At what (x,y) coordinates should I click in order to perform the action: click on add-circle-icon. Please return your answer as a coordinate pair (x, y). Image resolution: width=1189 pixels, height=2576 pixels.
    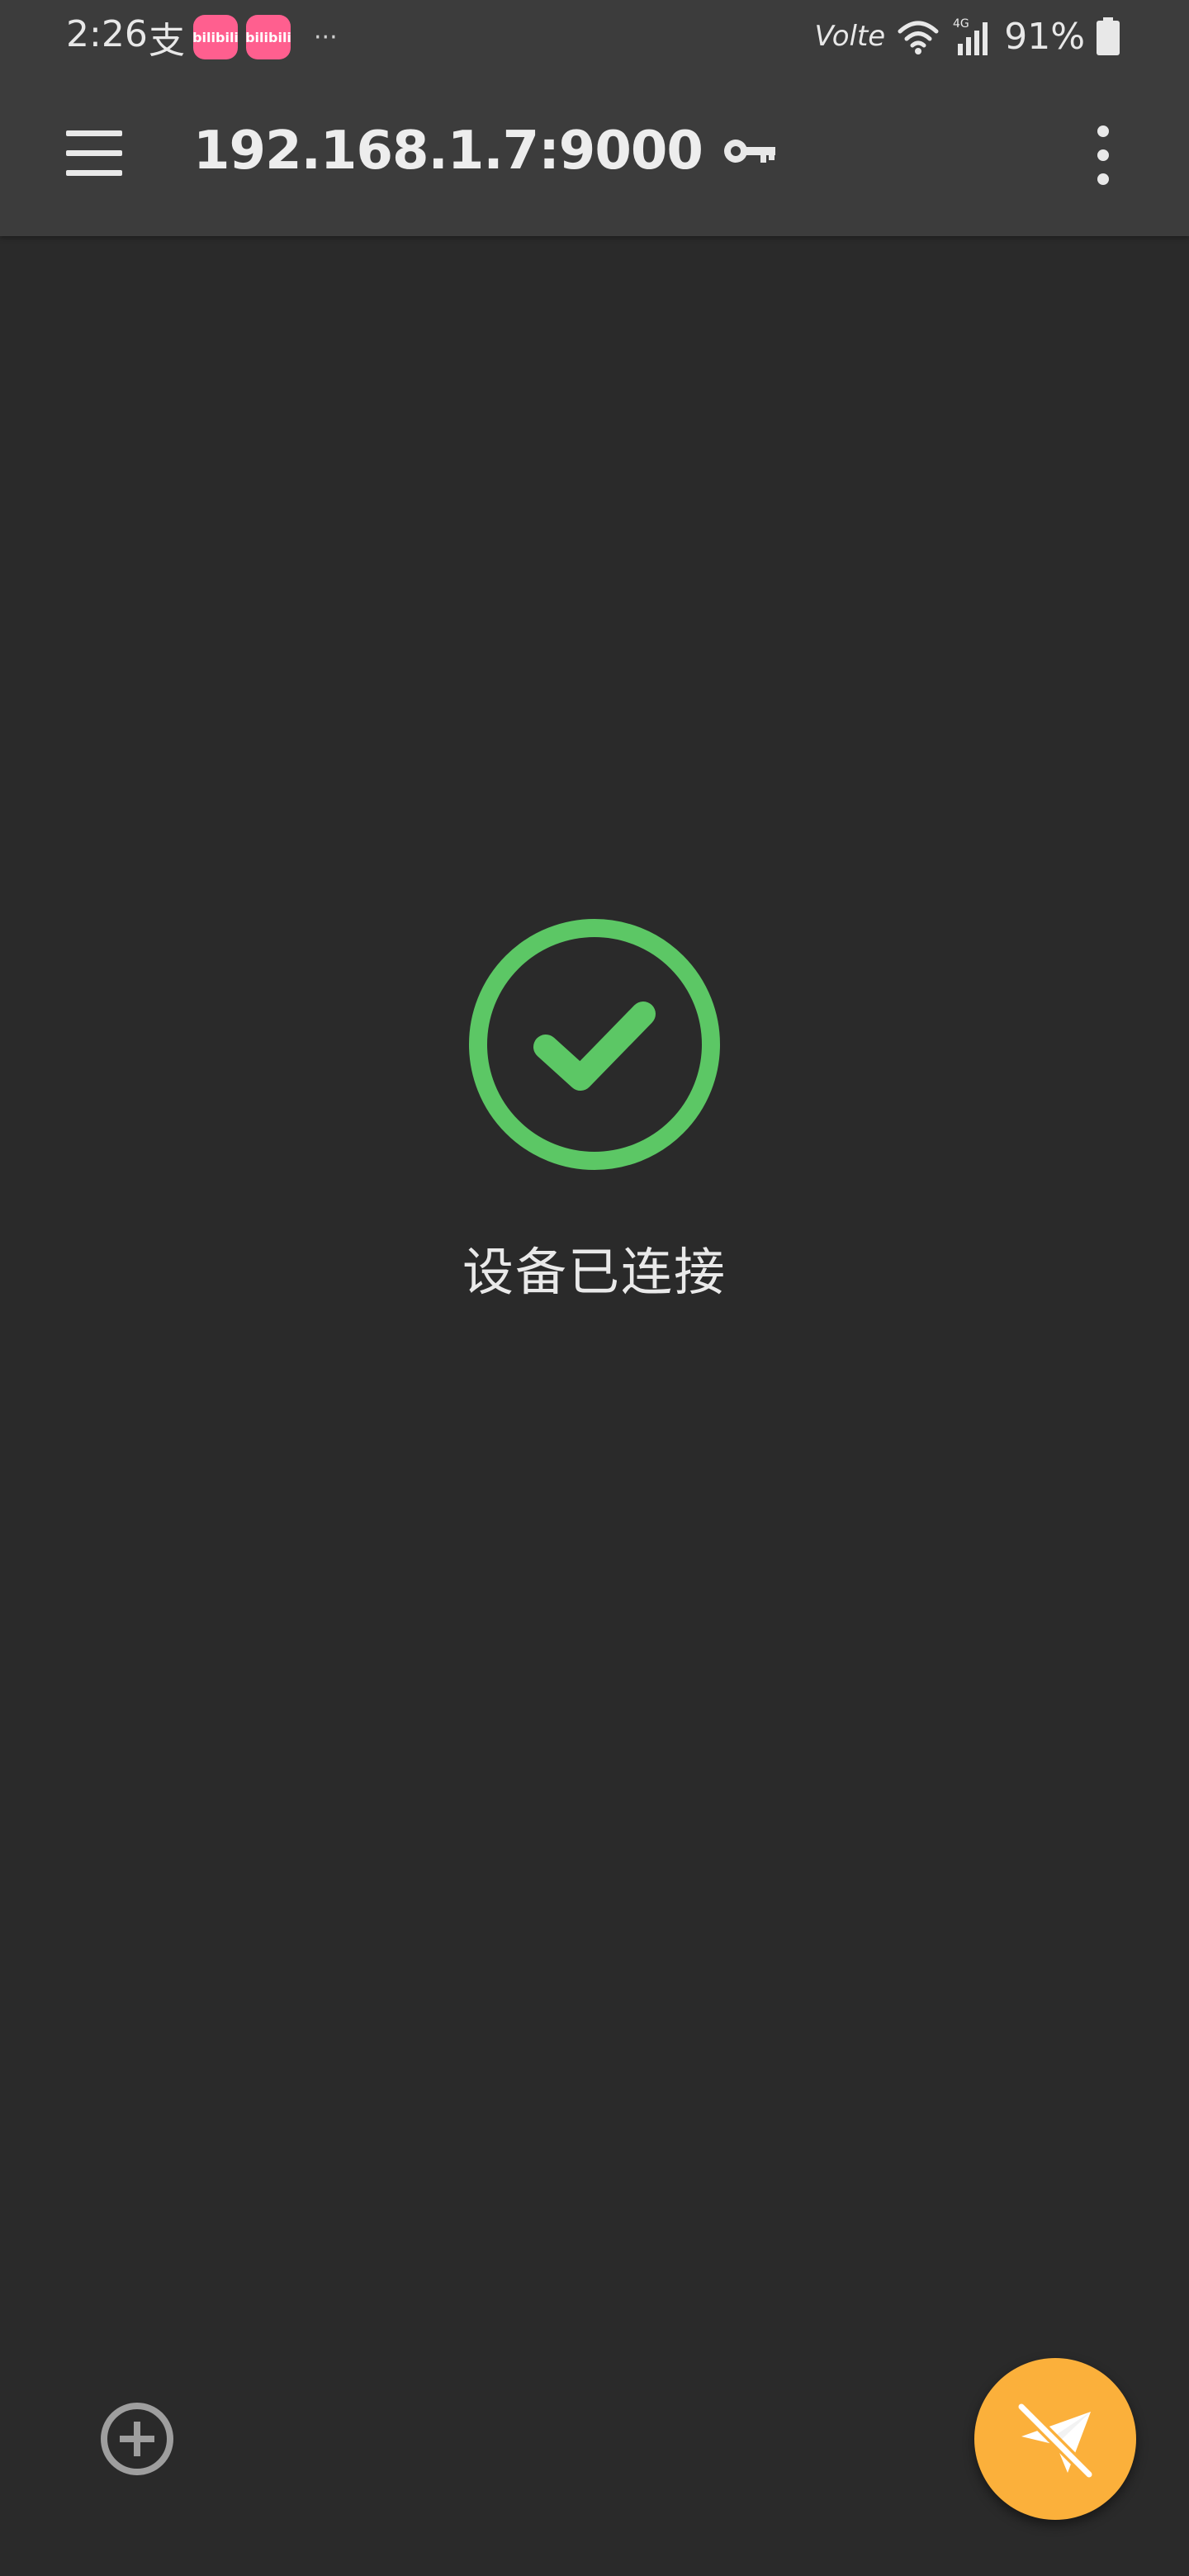
    Looking at the image, I should click on (137, 2439).